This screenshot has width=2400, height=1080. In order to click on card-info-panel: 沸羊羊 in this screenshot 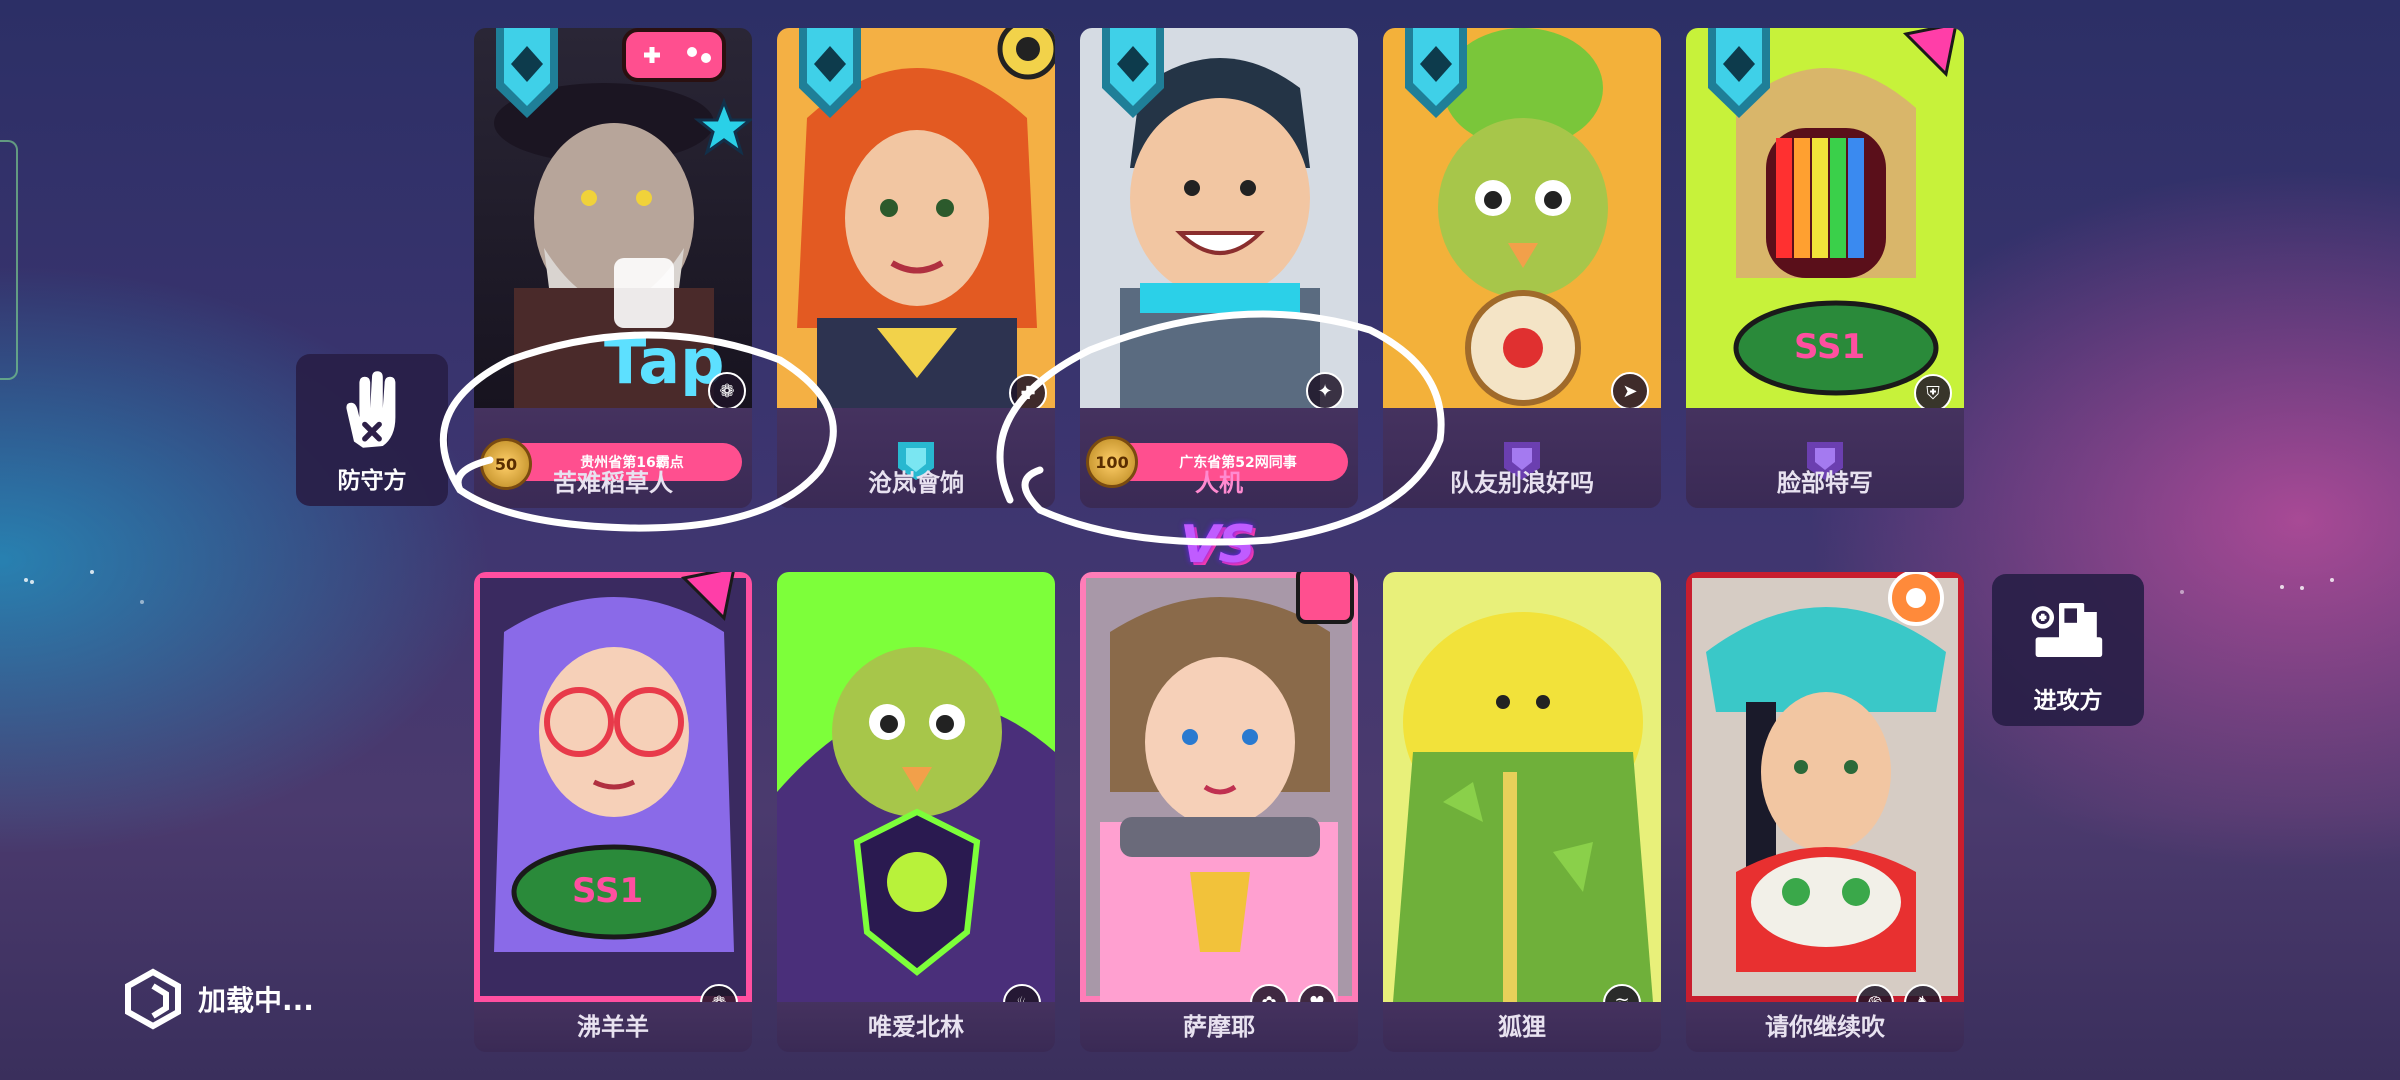, I will do `click(613, 1027)`.